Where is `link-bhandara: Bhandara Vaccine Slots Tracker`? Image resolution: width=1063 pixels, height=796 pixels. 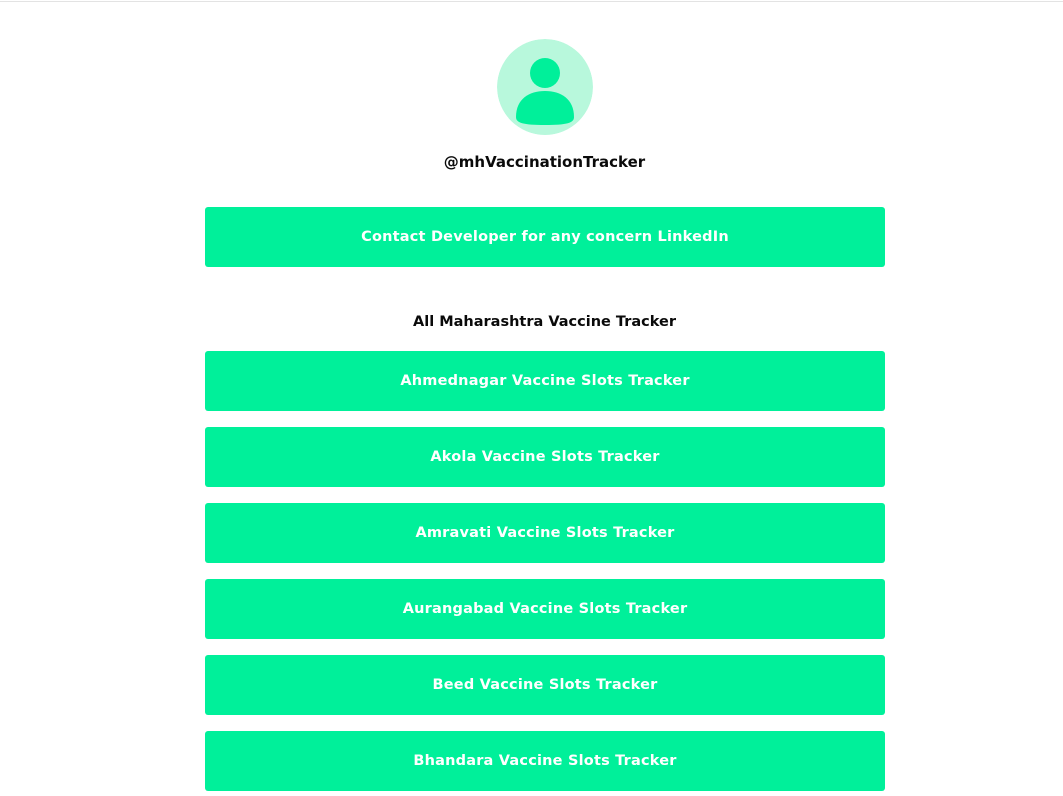 link-bhandara: Bhandara Vaccine Slots Tracker is located at coordinates (545, 761).